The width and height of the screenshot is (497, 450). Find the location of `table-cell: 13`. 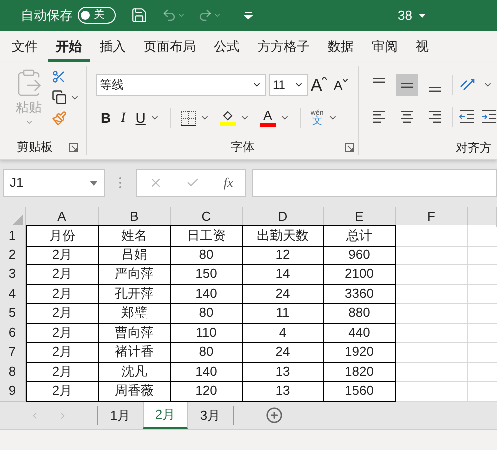

table-cell: 13 is located at coordinates (283, 372).